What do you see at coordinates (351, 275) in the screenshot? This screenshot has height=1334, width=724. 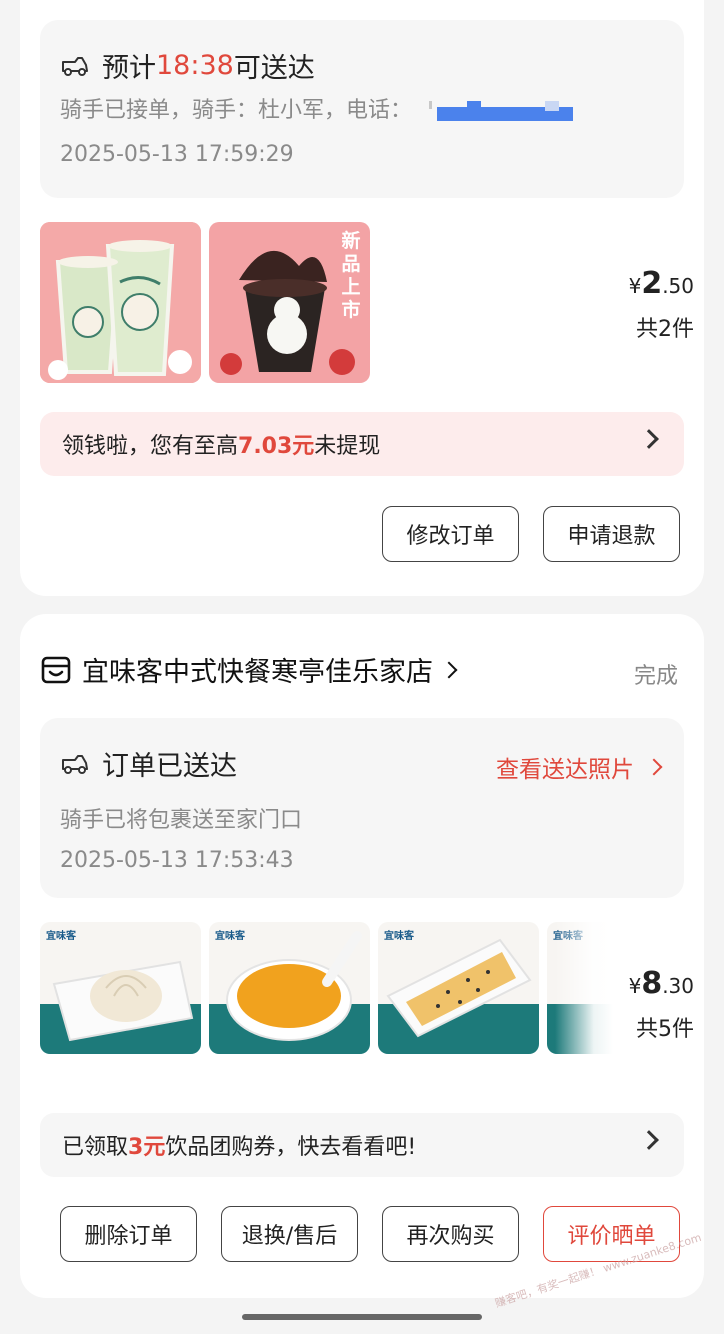 I see `new-product-tag: 新品上市` at bounding box center [351, 275].